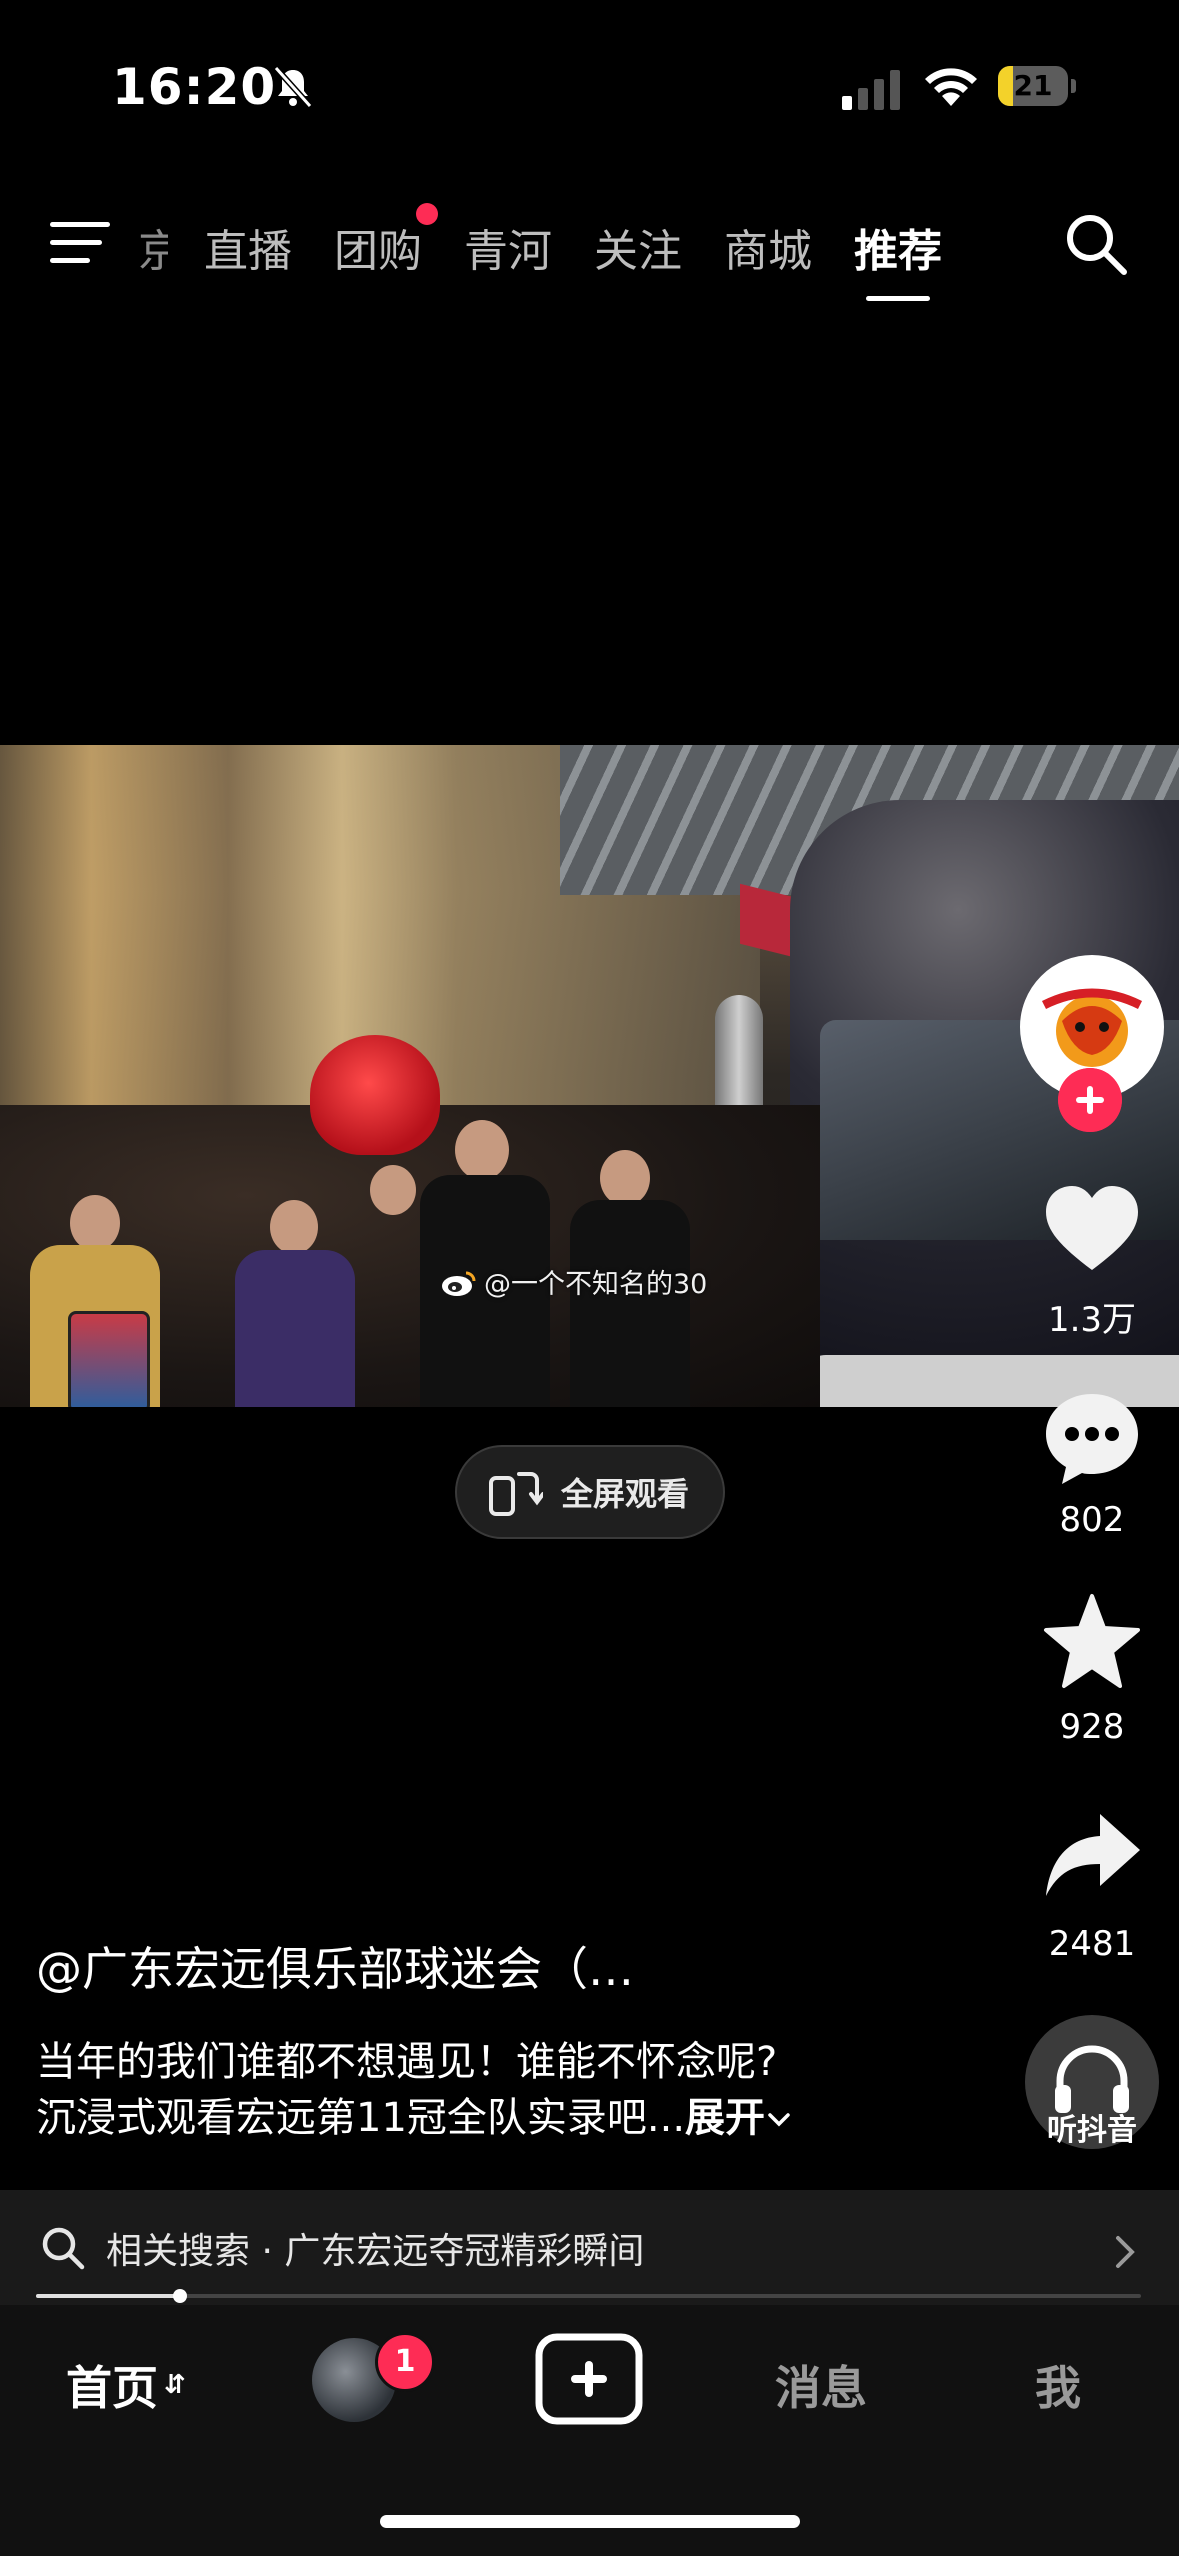  Describe the element at coordinates (573, 1281) in the screenshot. I see `video-watermark: @一个不知名的30` at that location.